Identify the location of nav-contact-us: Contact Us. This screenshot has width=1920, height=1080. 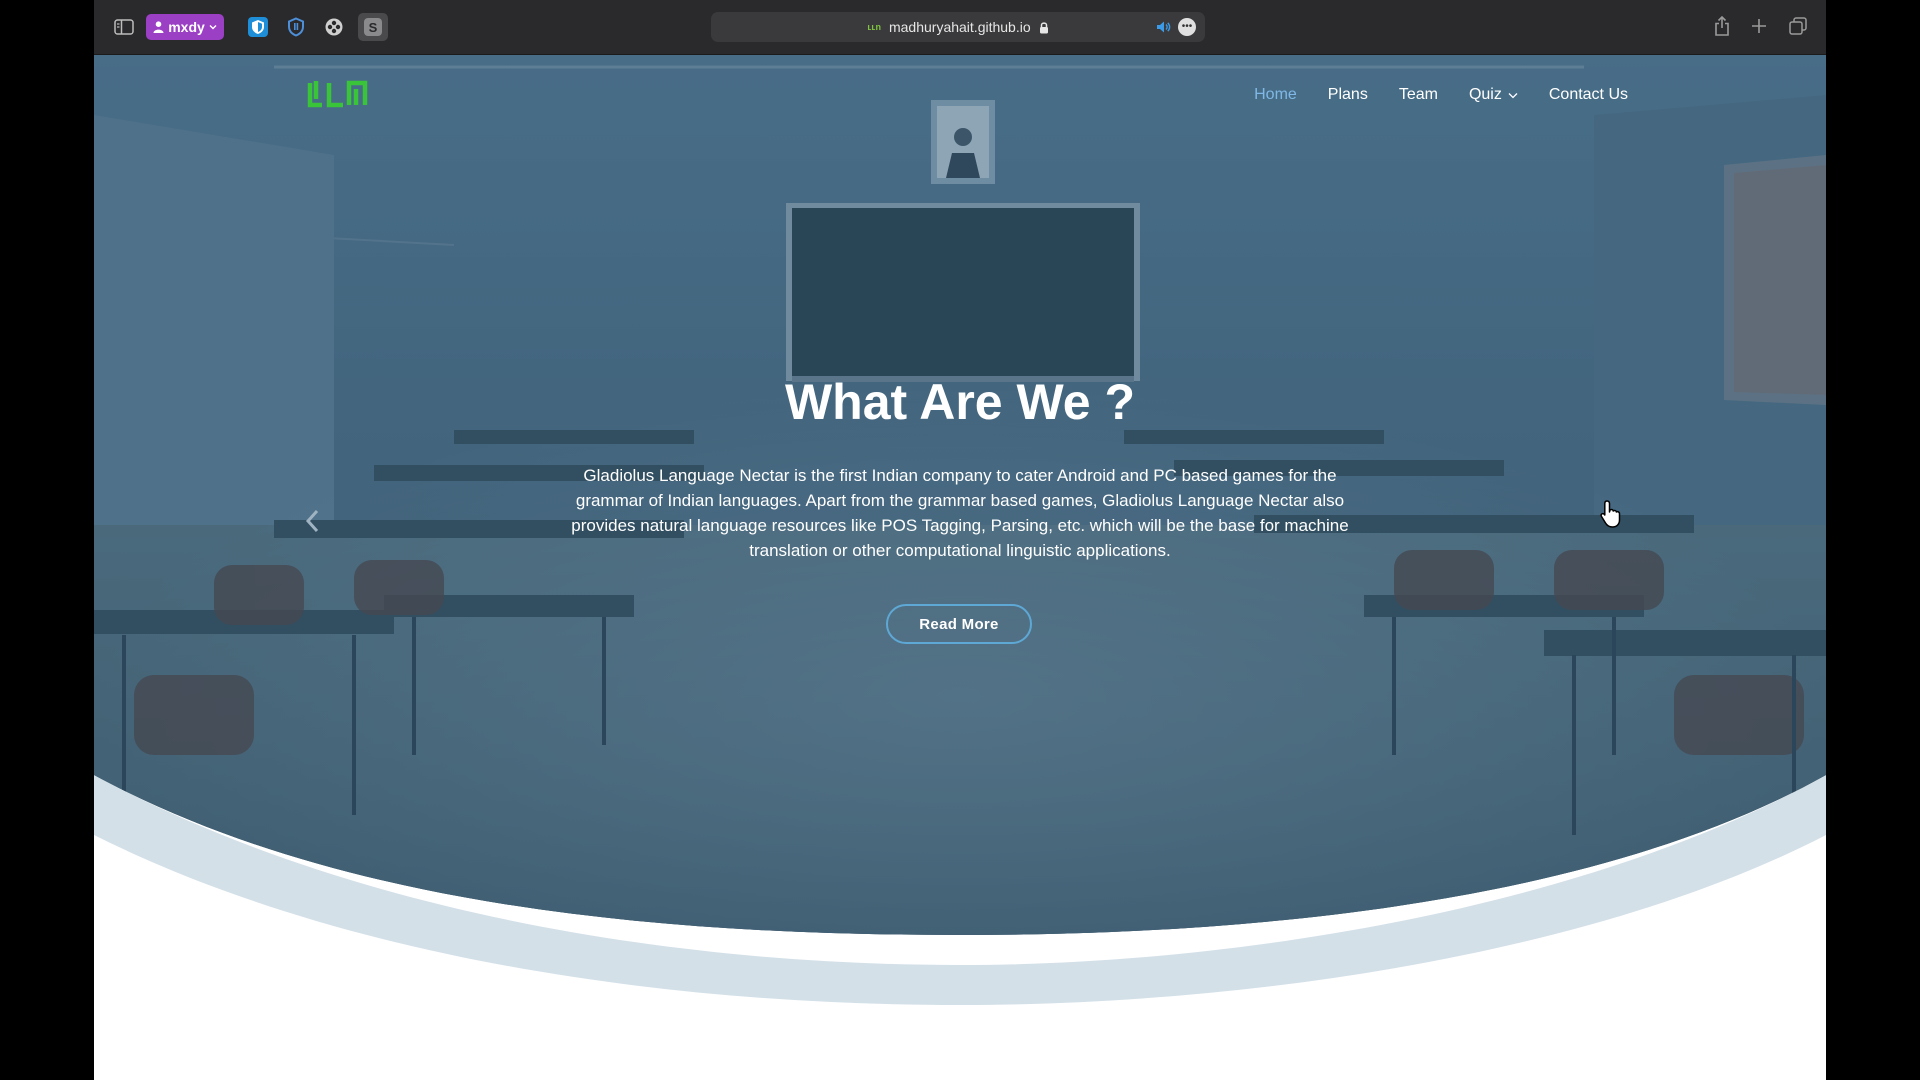
(1588, 95).